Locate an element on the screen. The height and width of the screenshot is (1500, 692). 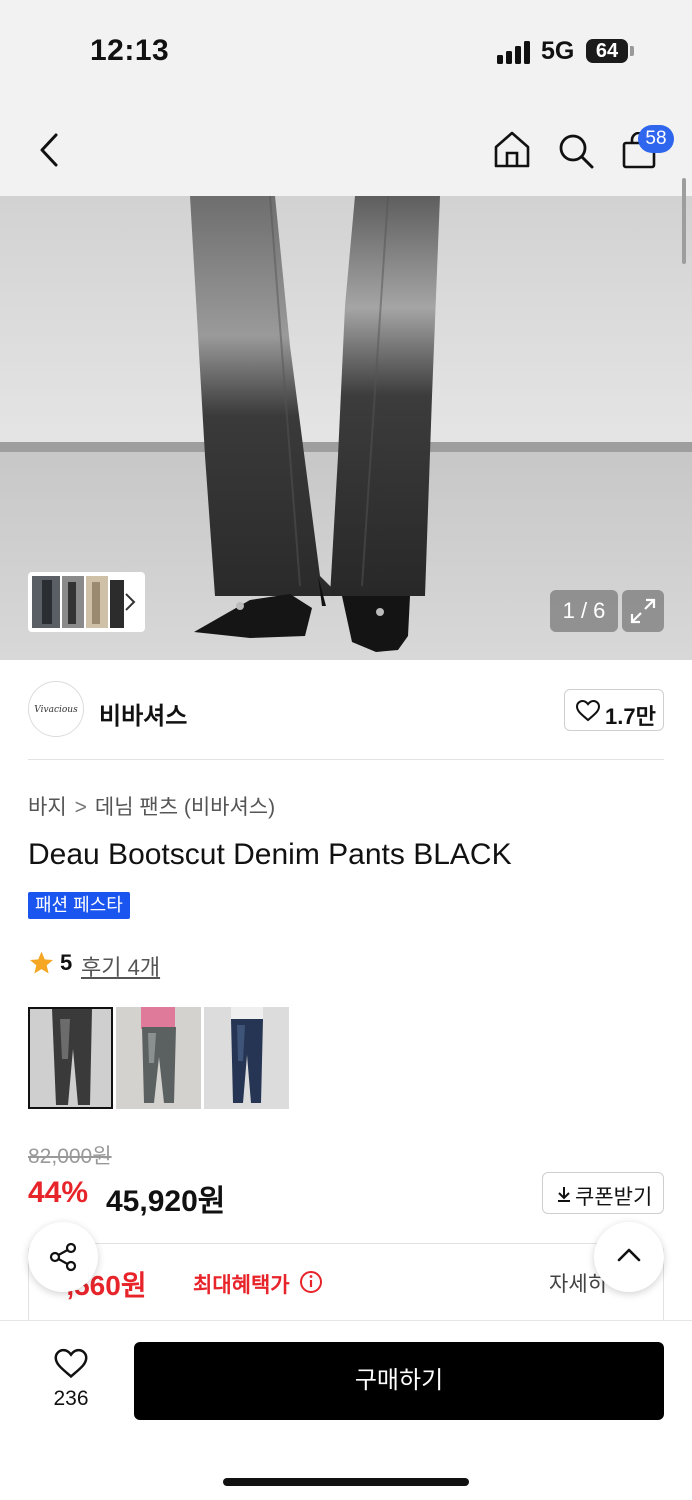
search-icon is located at coordinates (576, 151).